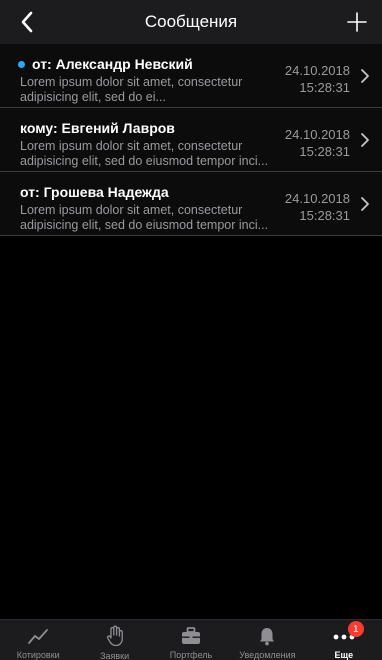 The image size is (382, 660). I want to click on unread-indicator, so click(21, 64).